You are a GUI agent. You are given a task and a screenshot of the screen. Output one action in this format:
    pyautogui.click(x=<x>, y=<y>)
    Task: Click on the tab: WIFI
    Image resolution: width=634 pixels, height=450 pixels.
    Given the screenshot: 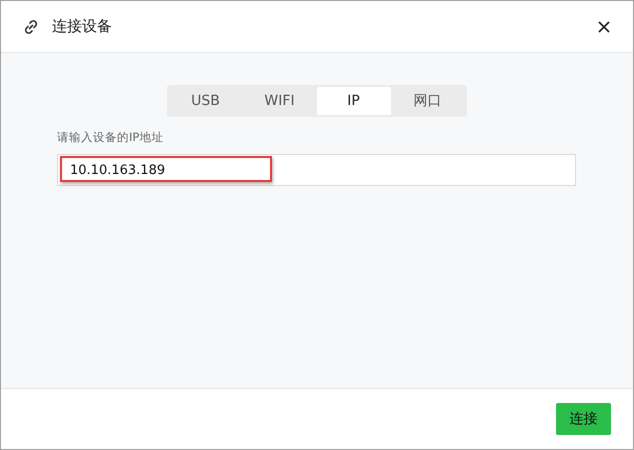 What is the action you would take?
    pyautogui.click(x=279, y=101)
    